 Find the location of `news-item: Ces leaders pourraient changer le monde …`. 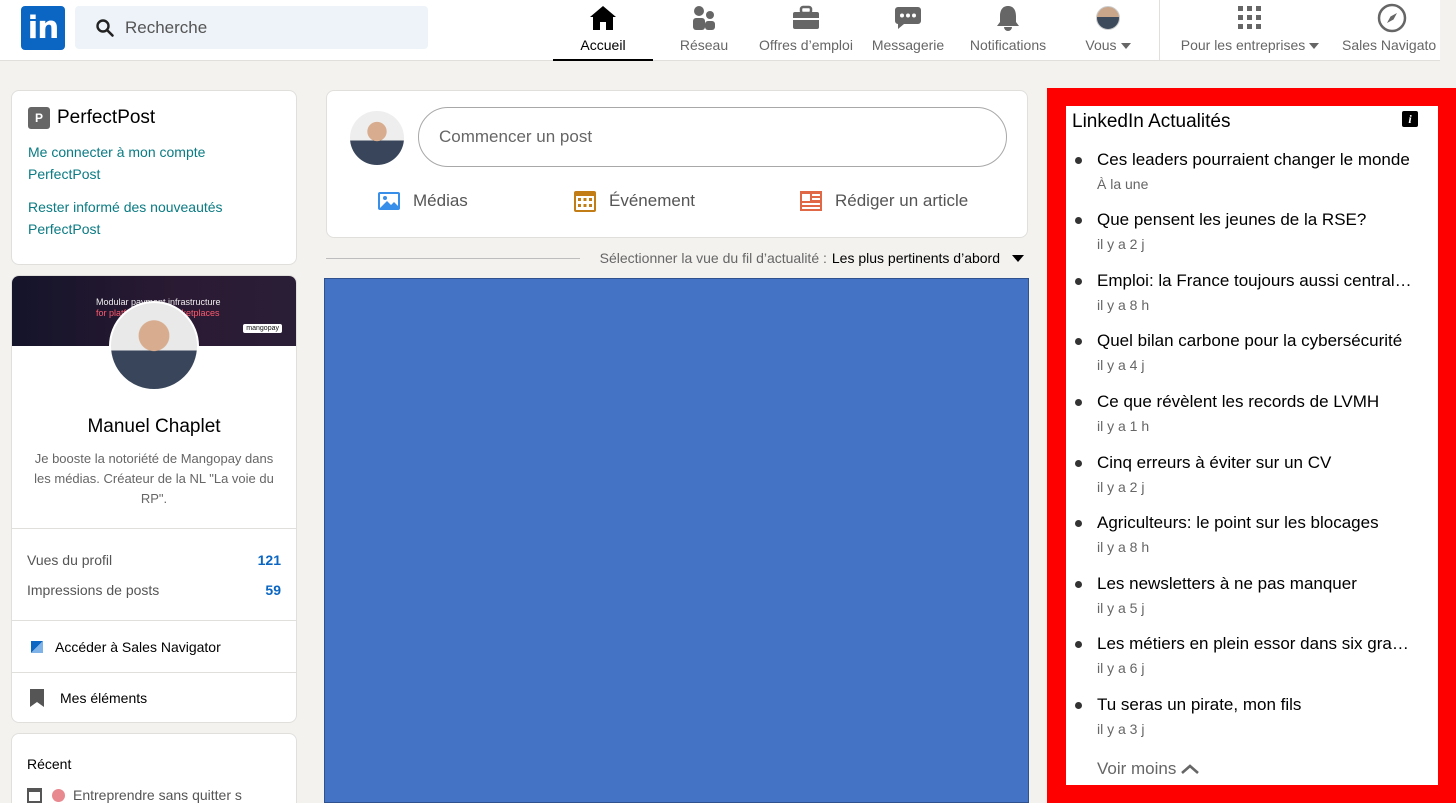

news-item: Ces leaders pourraient changer le monde … is located at coordinates (1247, 171).